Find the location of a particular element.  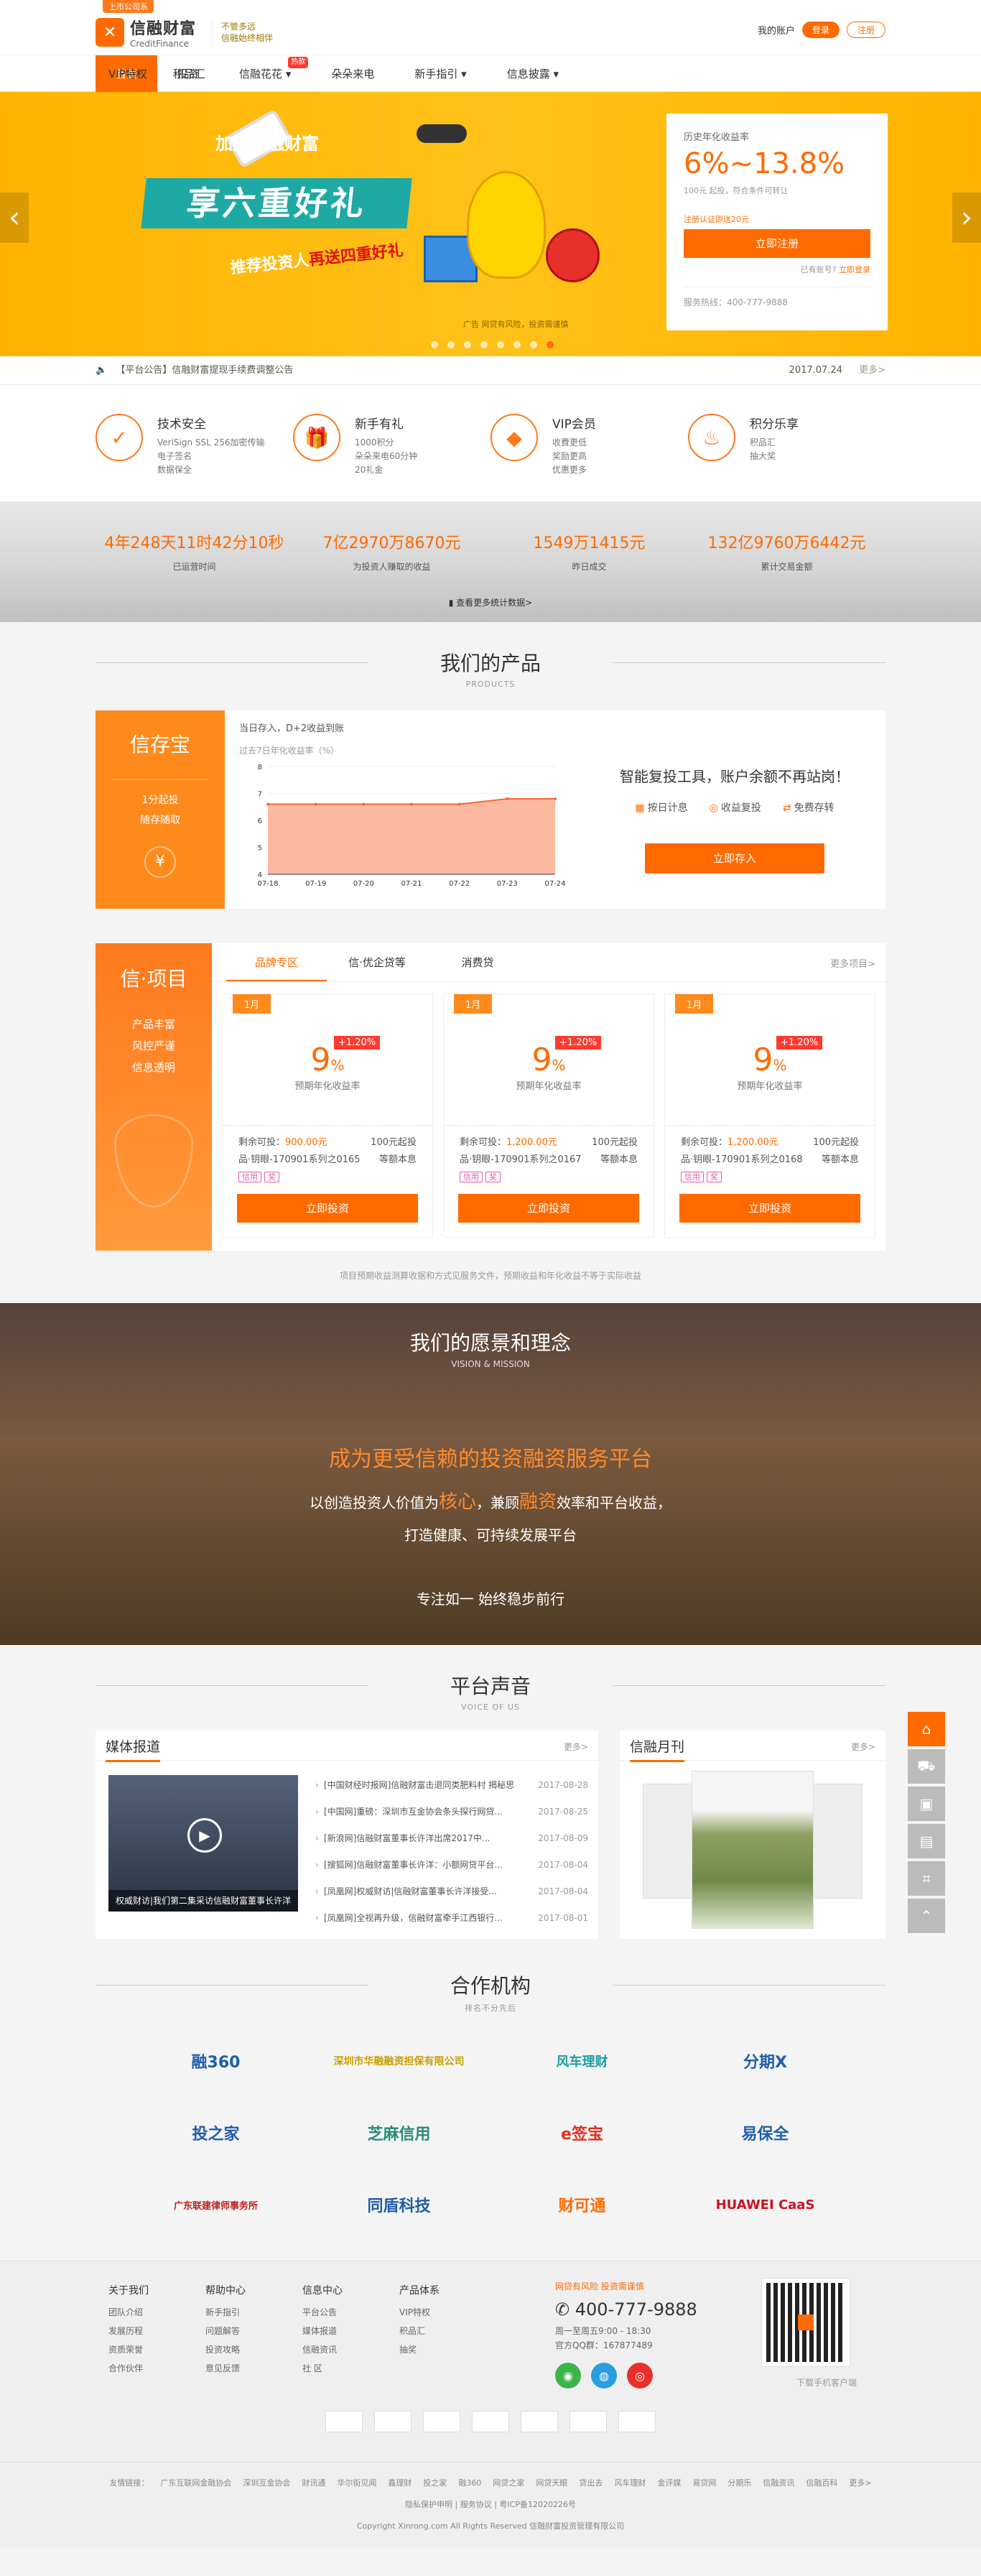

register-button: 注册 is located at coordinates (865, 30).